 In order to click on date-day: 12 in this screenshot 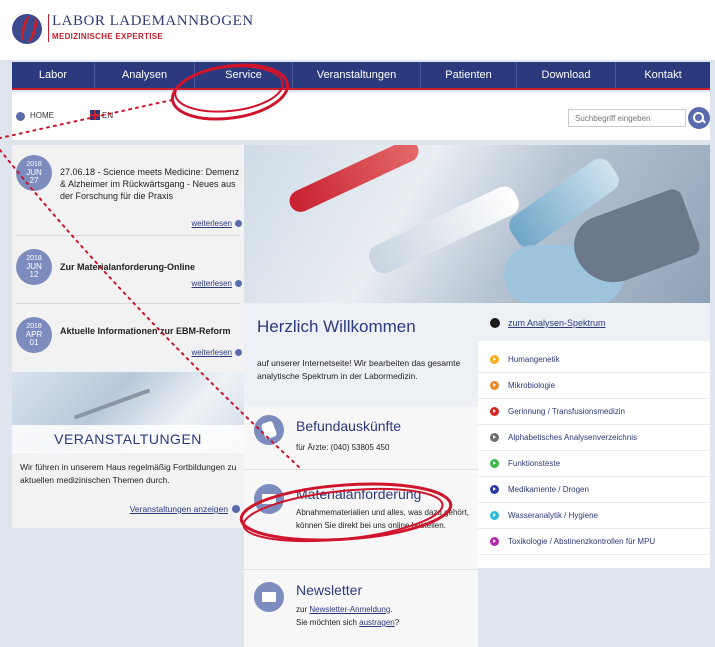, I will do `click(34, 274)`.